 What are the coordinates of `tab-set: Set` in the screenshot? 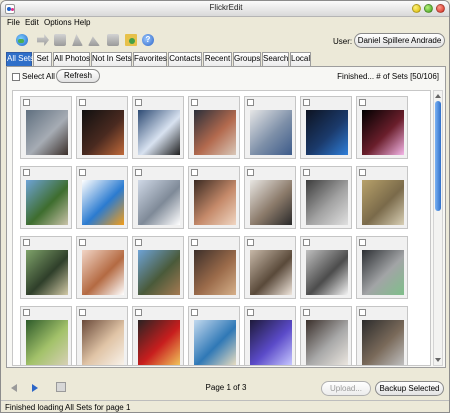 It's located at (42, 59).